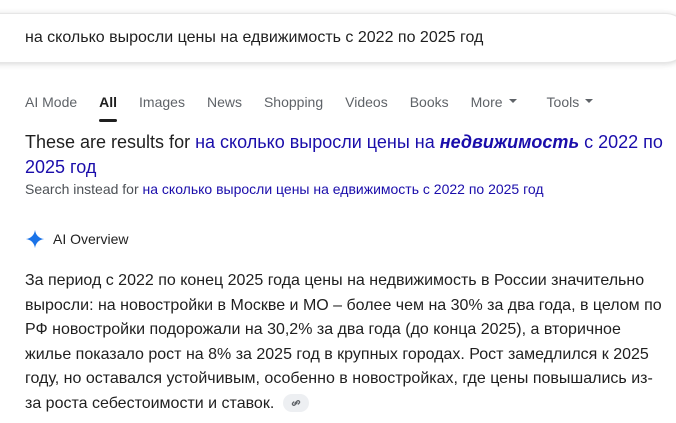 This screenshot has height=423, width=676. I want to click on tab-more: More, so click(494, 102).